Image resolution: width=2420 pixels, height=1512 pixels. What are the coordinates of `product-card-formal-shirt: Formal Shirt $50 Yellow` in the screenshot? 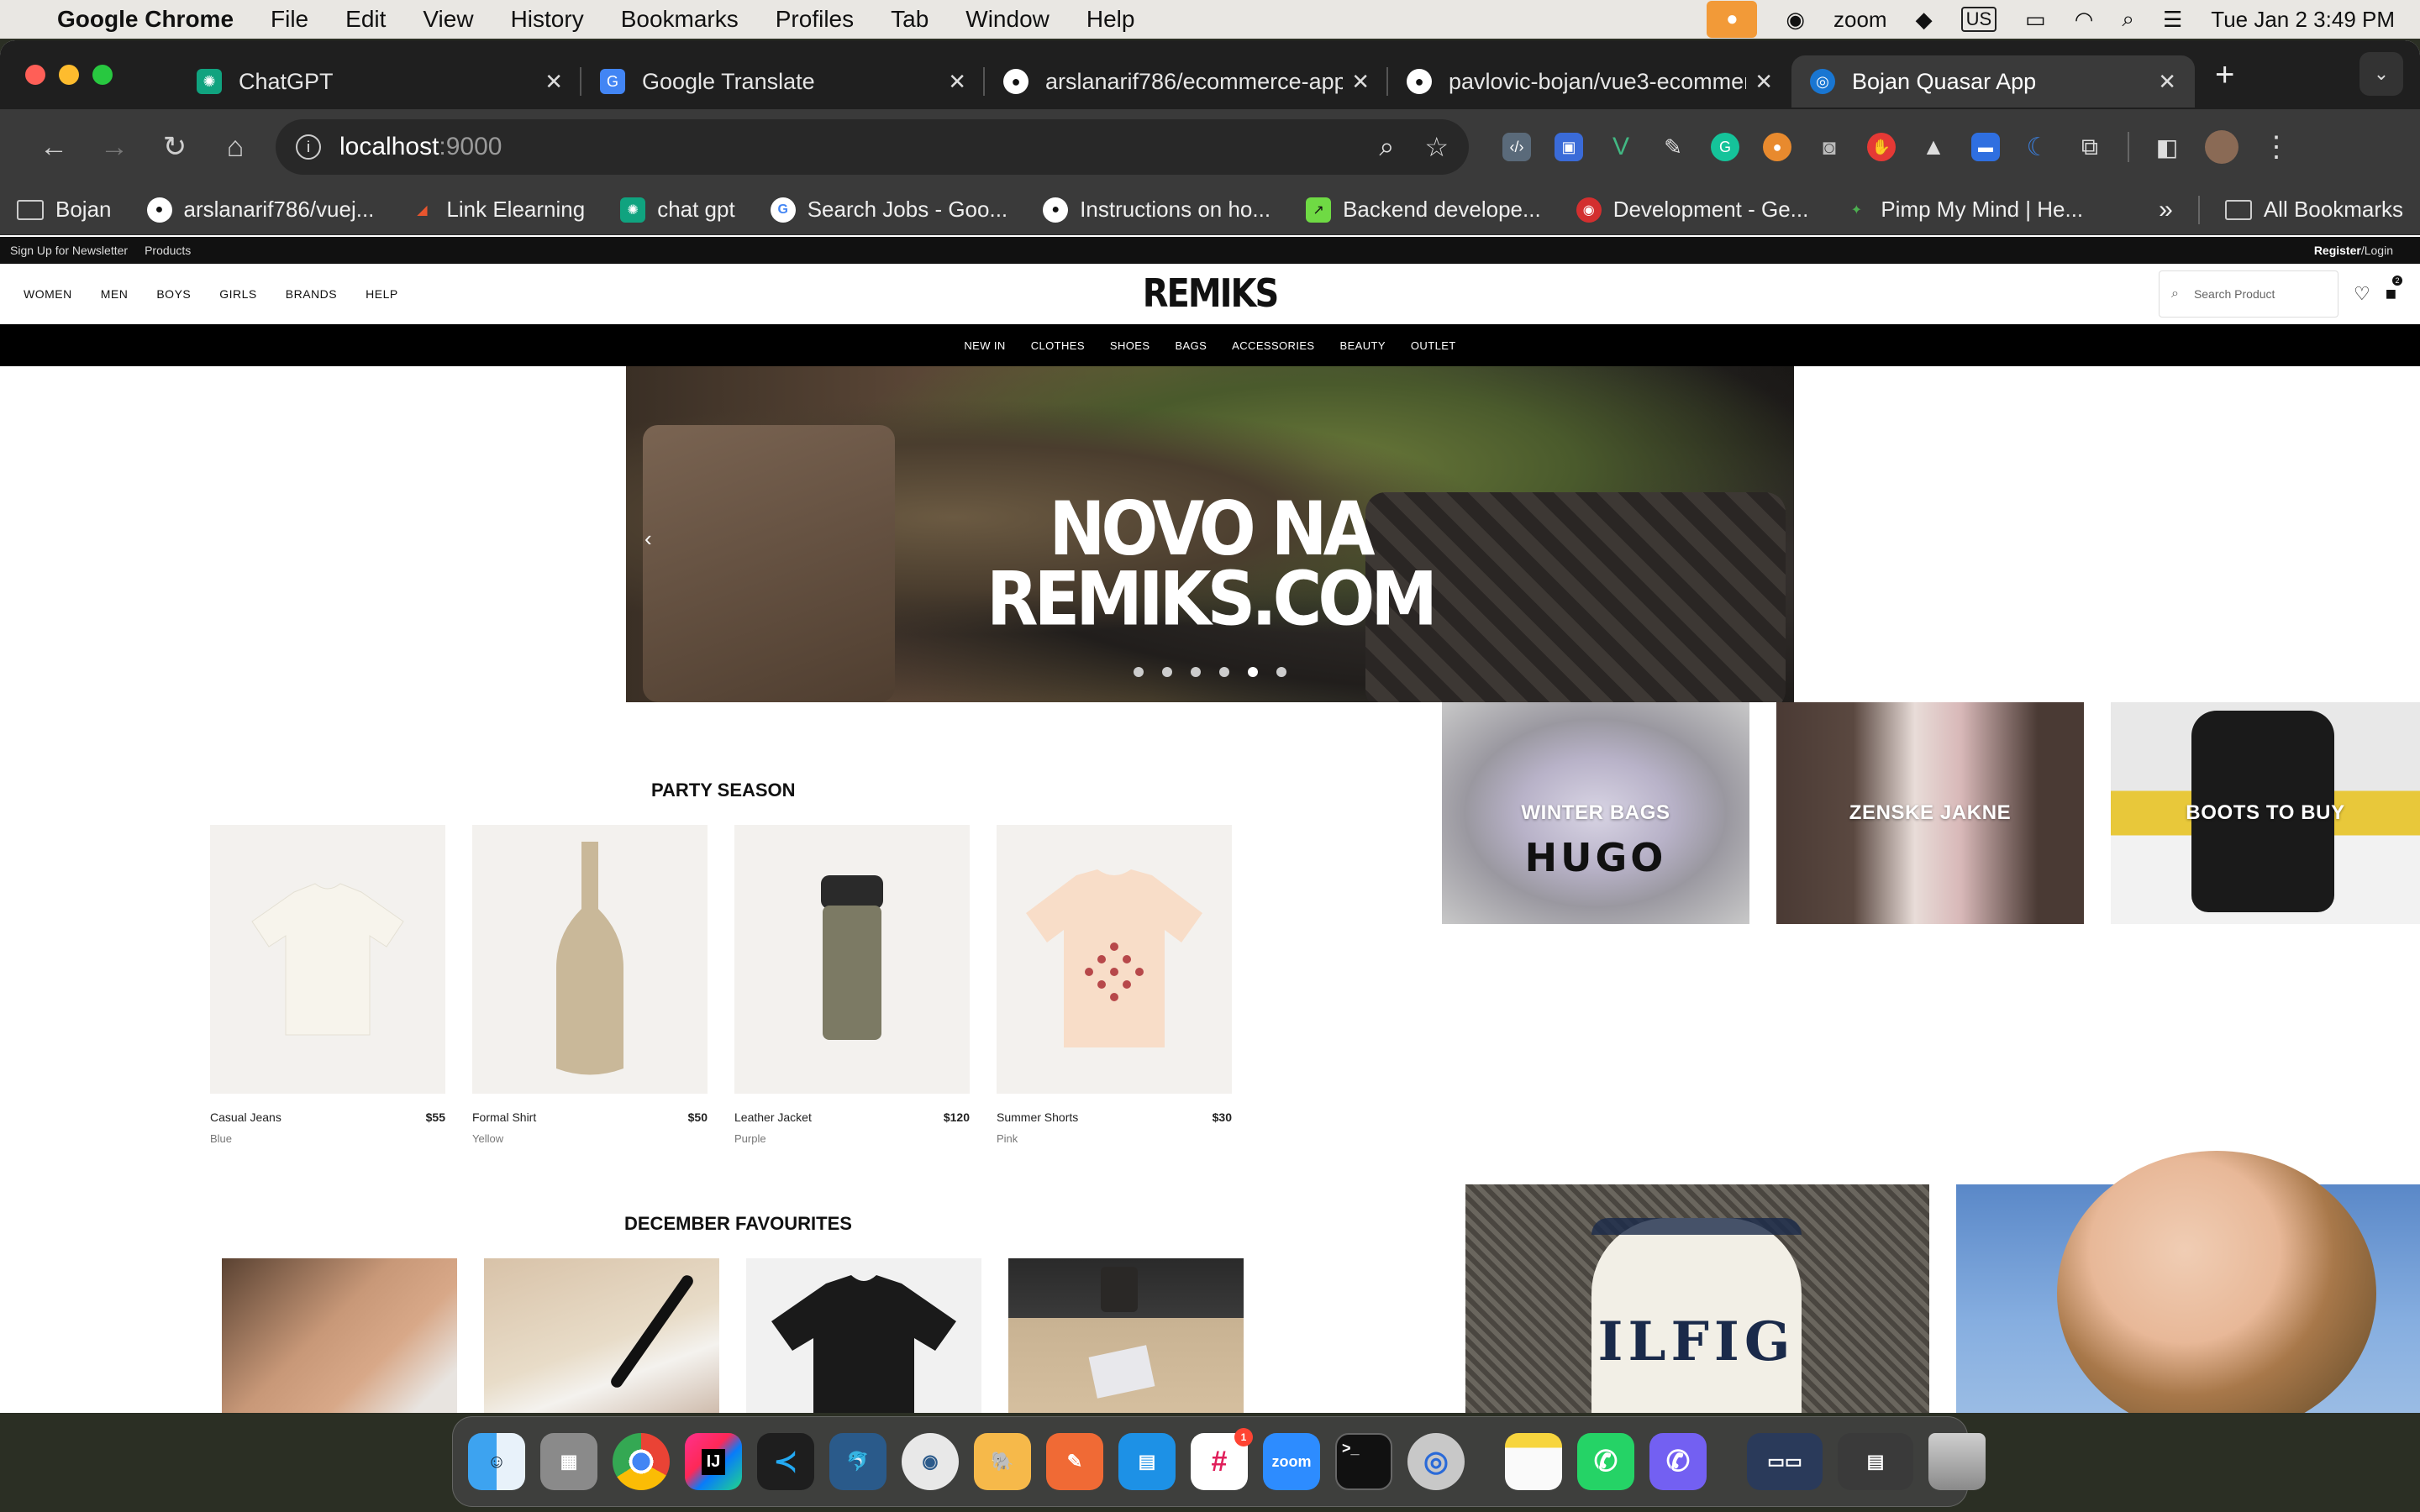 It's located at (590, 985).